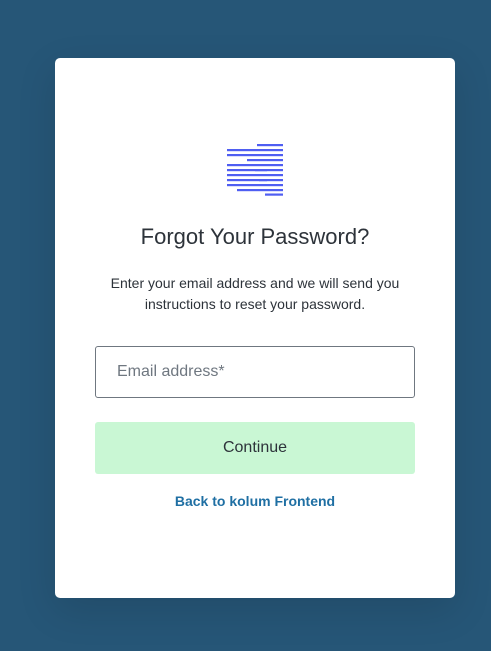 This screenshot has width=491, height=651. I want to click on email-input, so click(255, 372).